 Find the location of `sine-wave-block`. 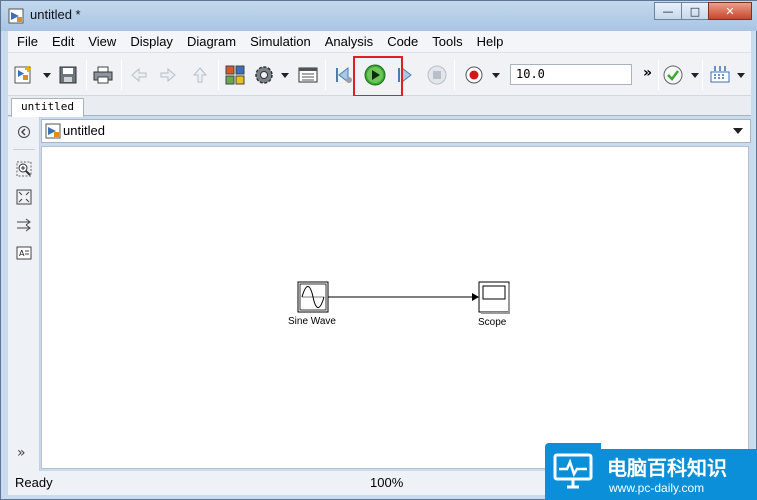

sine-wave-block is located at coordinates (313, 297).